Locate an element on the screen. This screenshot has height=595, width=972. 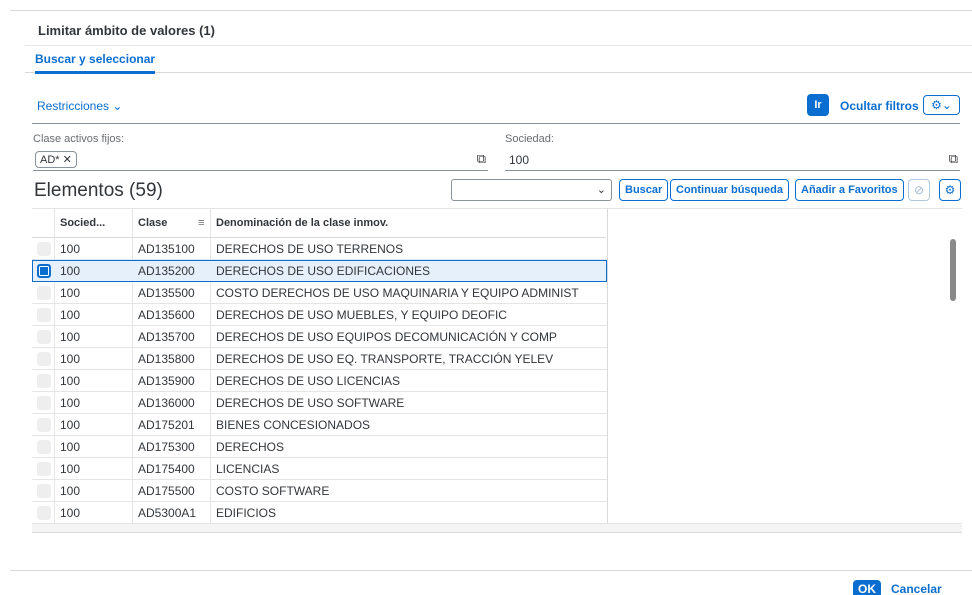
company-label: Sociedad: is located at coordinates (529, 139).